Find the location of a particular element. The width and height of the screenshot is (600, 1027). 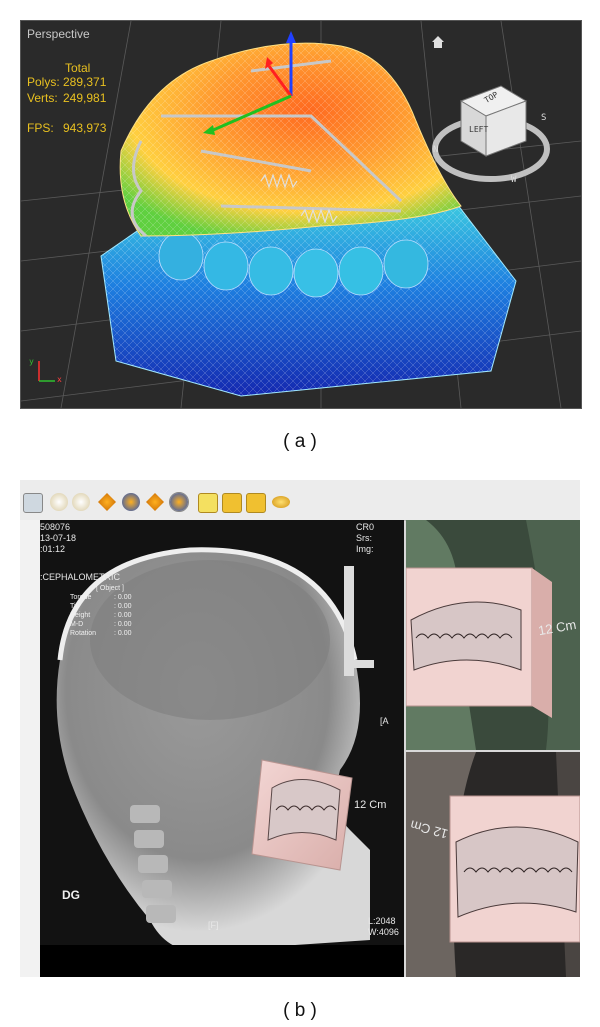

tool-rotate-icon is located at coordinates (131, 502).